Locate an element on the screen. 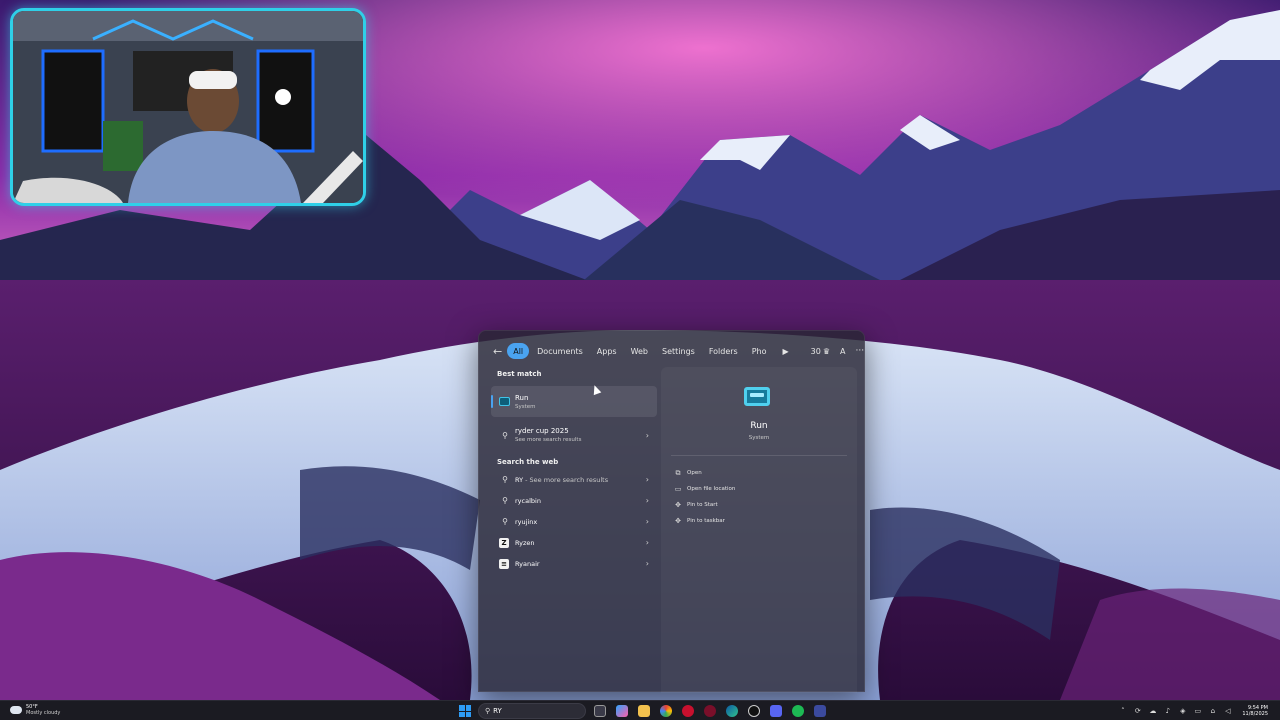 The image size is (1280, 720). web-result-query: rycalbin is located at coordinates (528, 500).